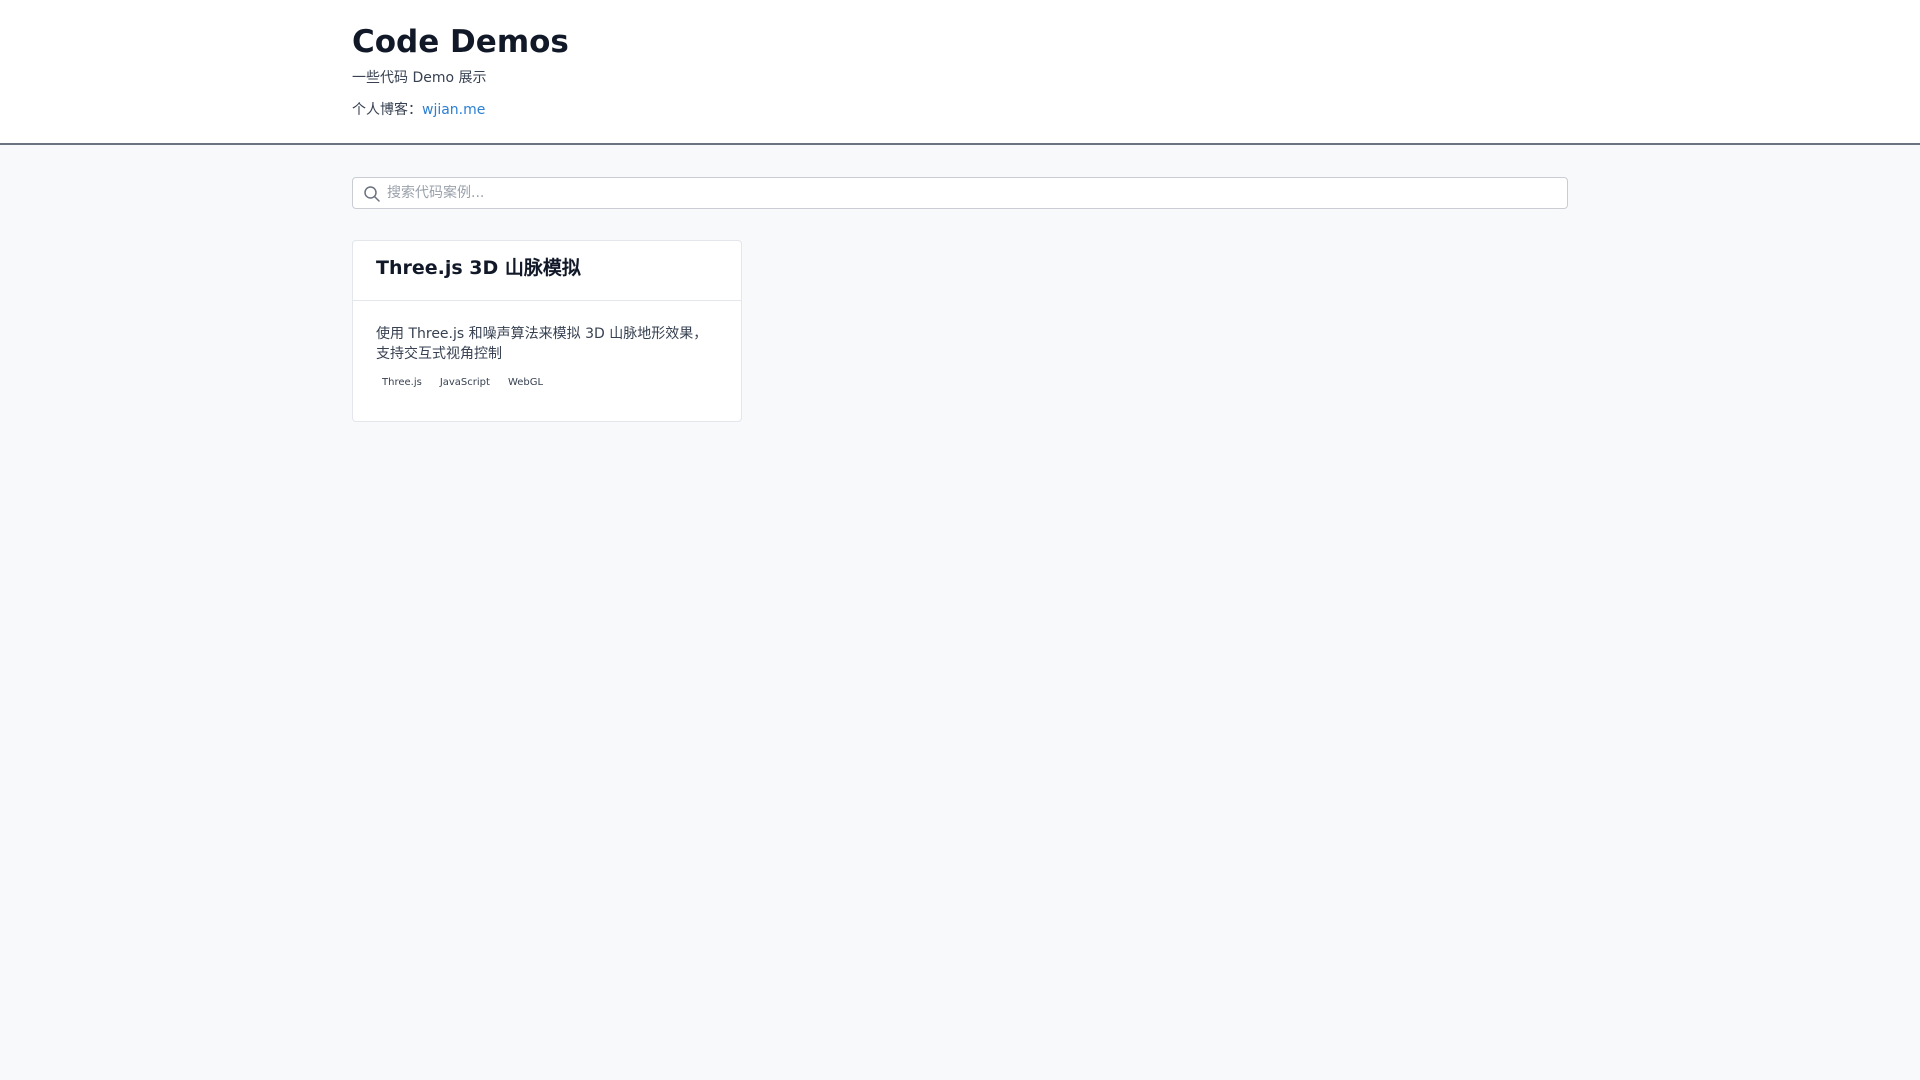  What do you see at coordinates (372, 194) in the screenshot?
I see `search-icon` at bounding box center [372, 194].